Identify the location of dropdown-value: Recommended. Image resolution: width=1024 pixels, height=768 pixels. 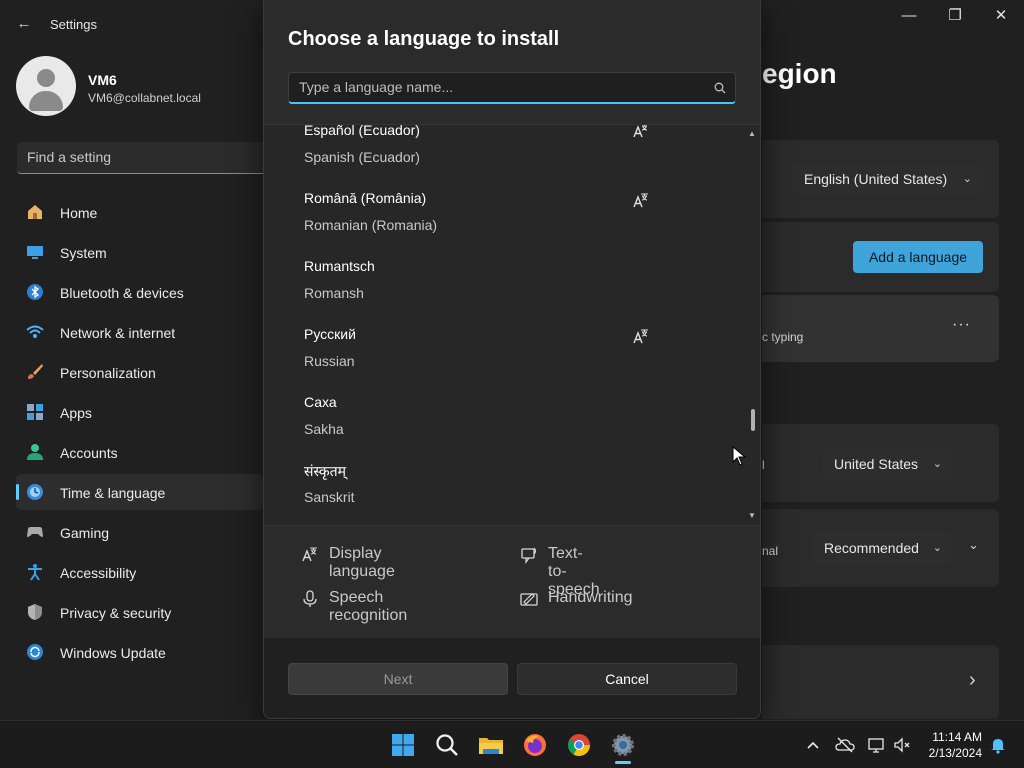
(871, 548).